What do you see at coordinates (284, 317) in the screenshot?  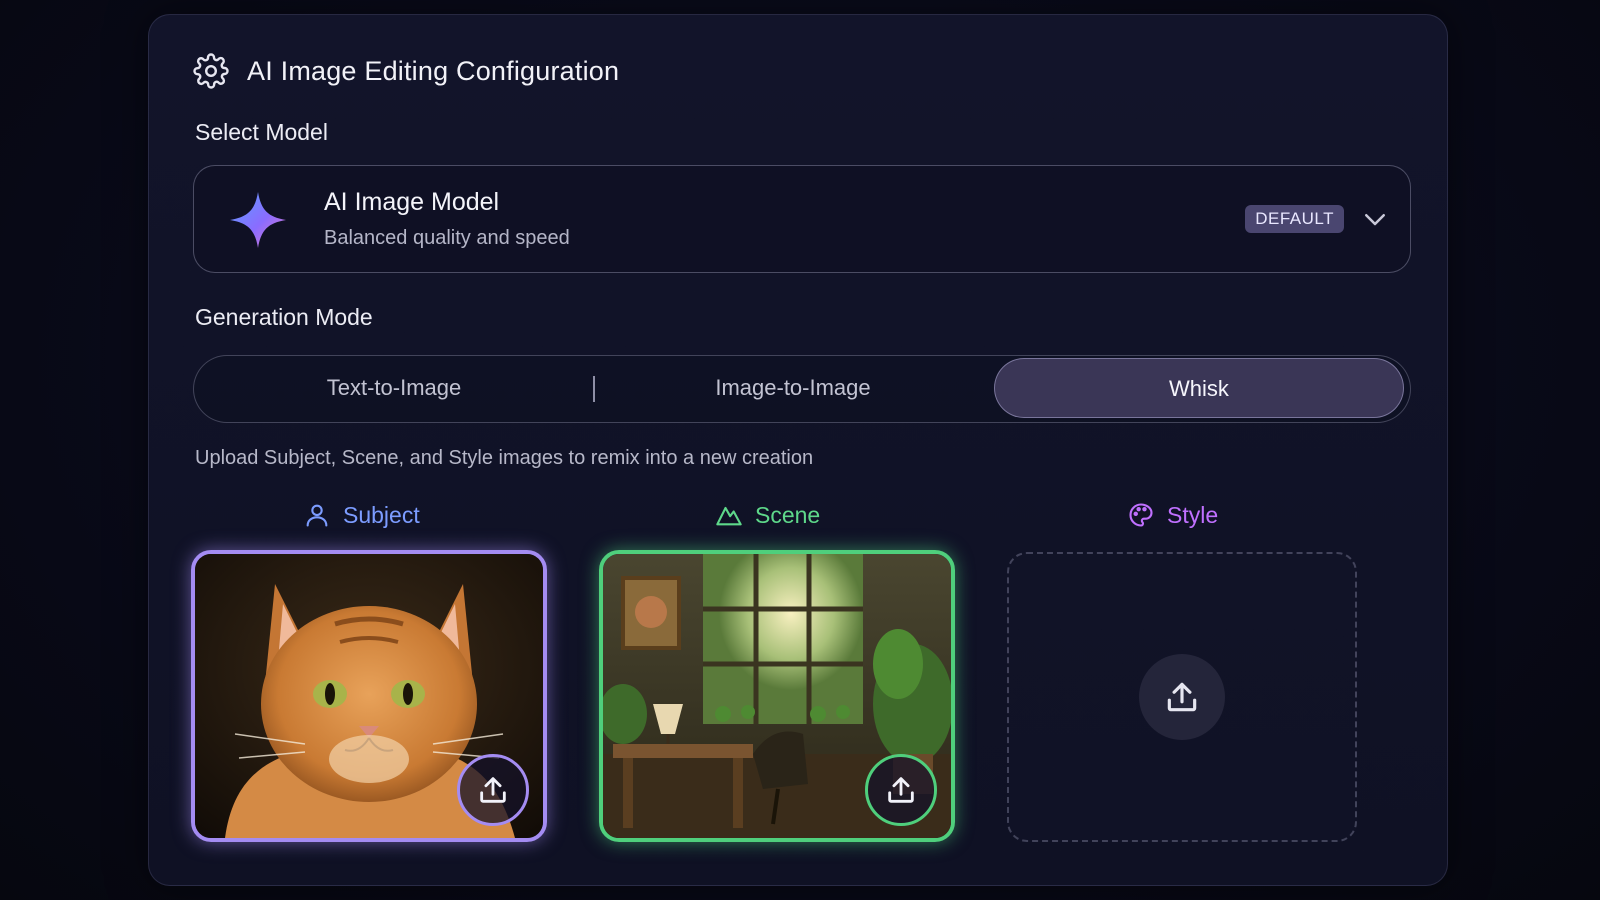 I see `generation-mode-label: Generation Mode` at bounding box center [284, 317].